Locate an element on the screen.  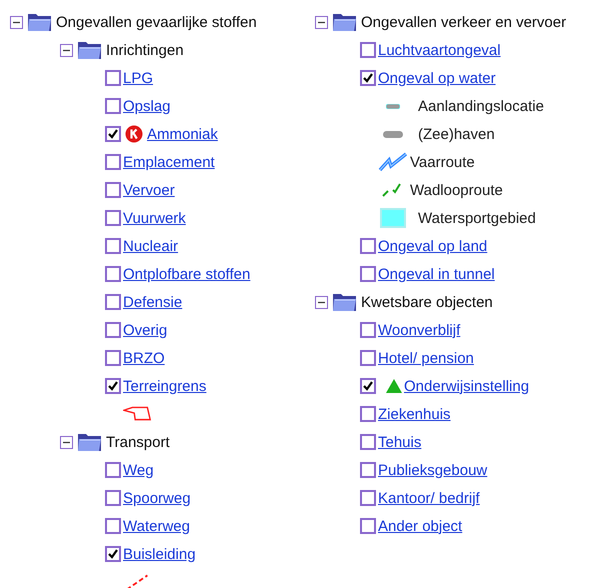
layer-link: Onderwijsinstelling is located at coordinates (467, 386).